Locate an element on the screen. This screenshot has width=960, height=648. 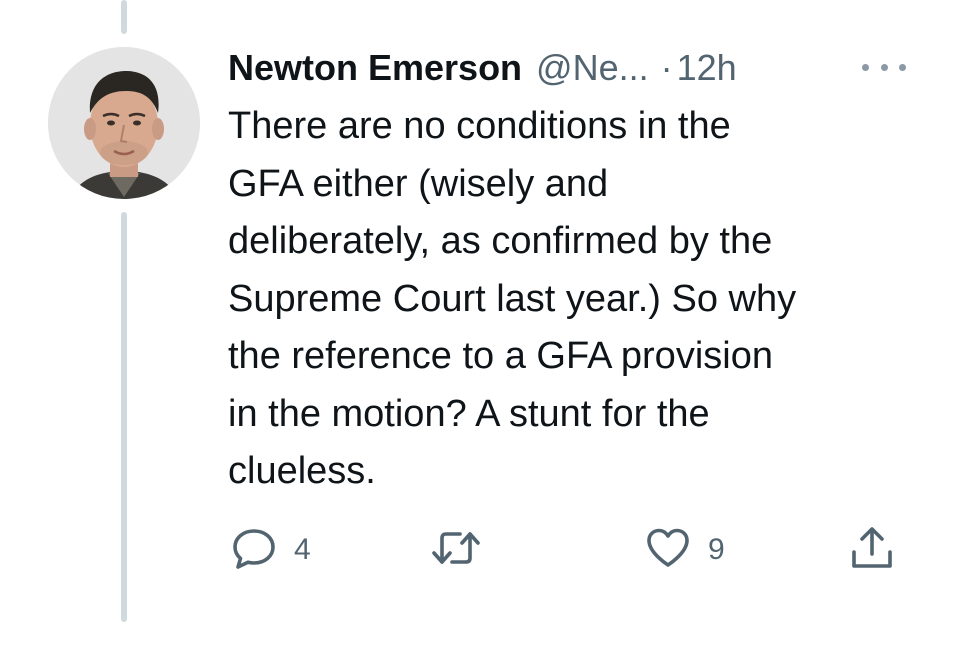
retweet-button is located at coordinates (463, 550).